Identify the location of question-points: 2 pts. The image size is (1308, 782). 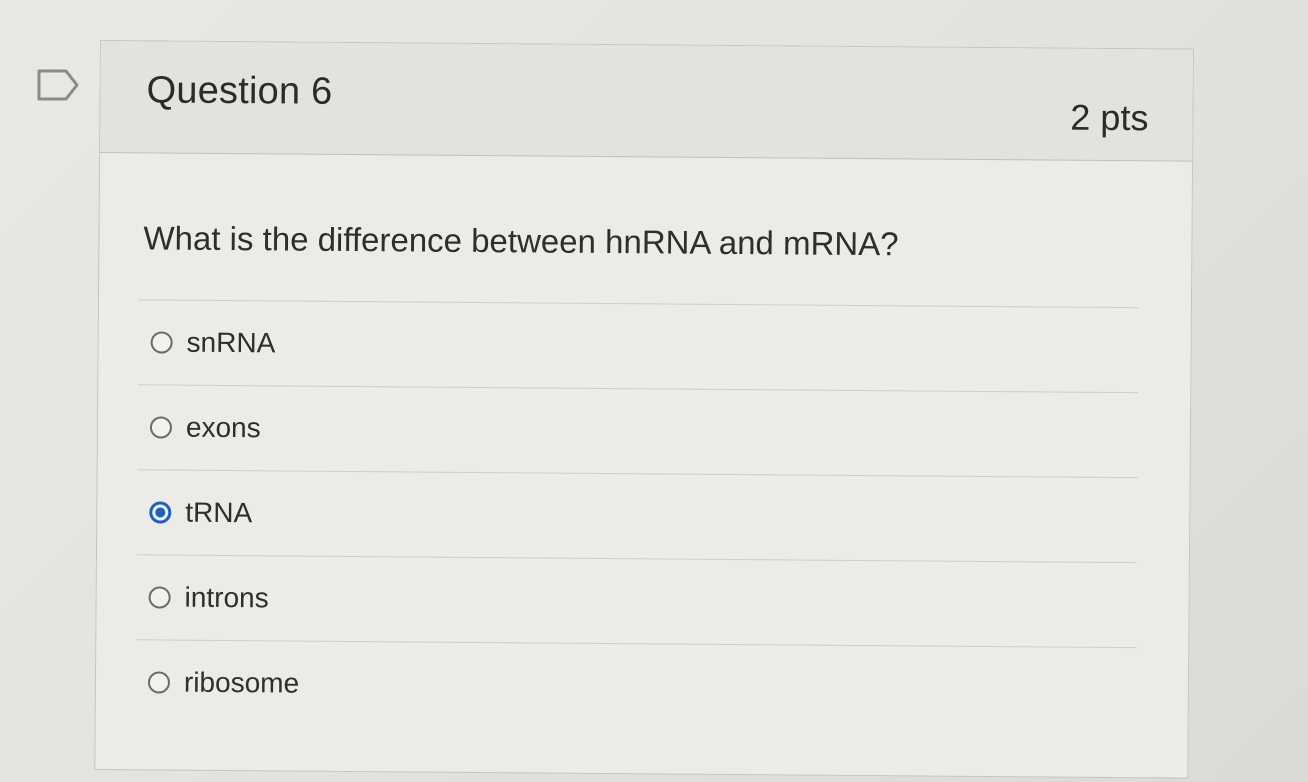
(1109, 117).